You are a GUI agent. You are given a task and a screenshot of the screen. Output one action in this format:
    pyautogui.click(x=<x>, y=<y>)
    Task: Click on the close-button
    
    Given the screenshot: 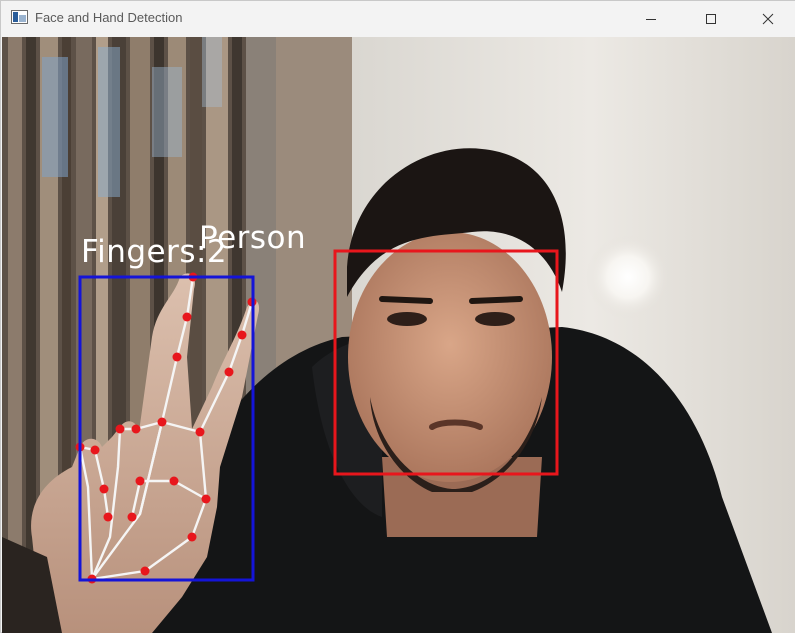 What is the action you would take?
    pyautogui.click(x=767, y=19)
    